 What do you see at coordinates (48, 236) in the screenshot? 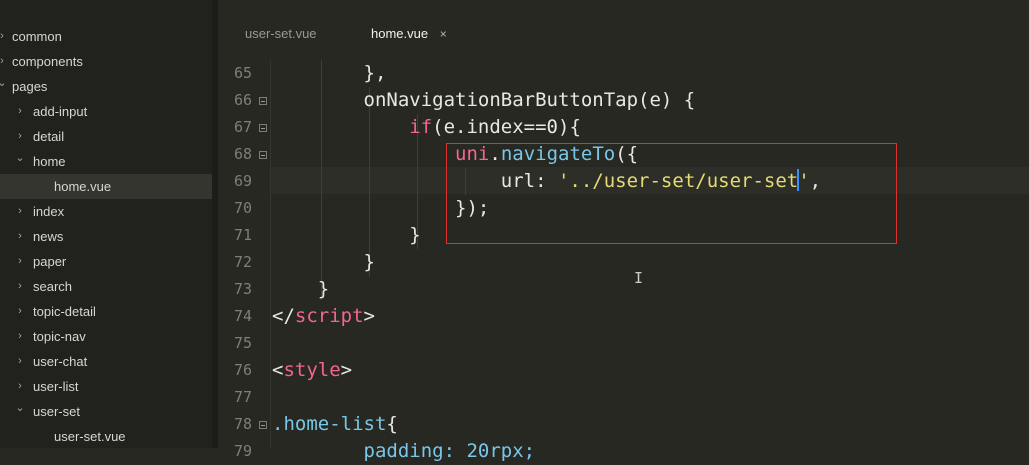
I see `tree-item-label: news` at bounding box center [48, 236].